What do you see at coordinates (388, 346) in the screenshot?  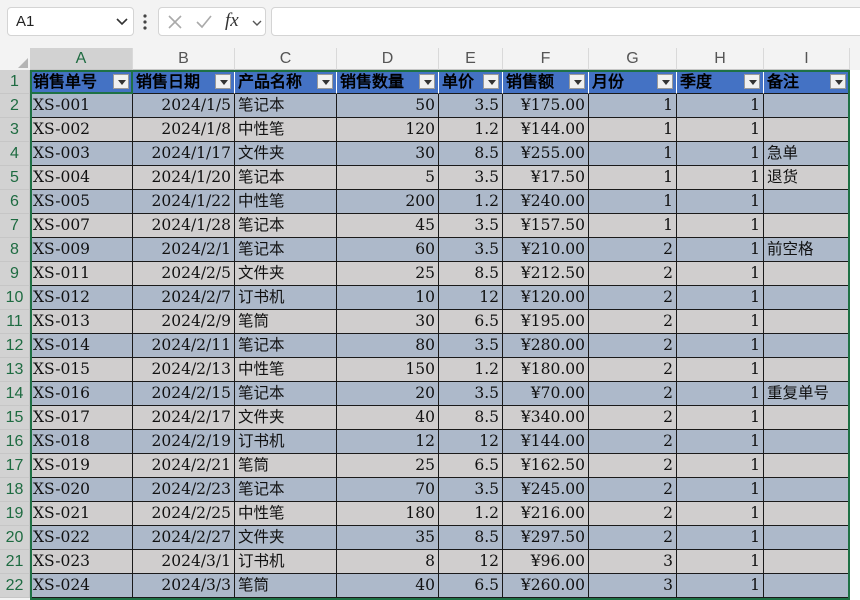 I see `cell-d: 80` at bounding box center [388, 346].